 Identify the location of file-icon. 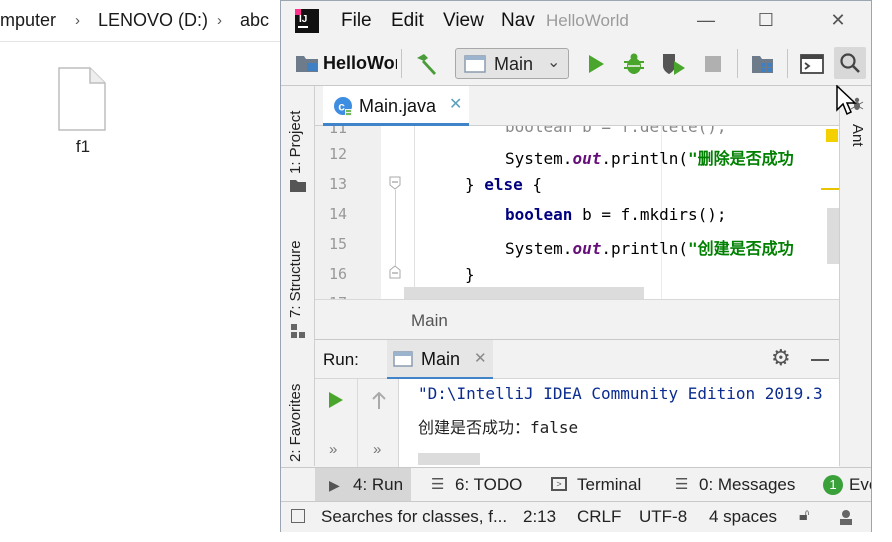
(82, 99).